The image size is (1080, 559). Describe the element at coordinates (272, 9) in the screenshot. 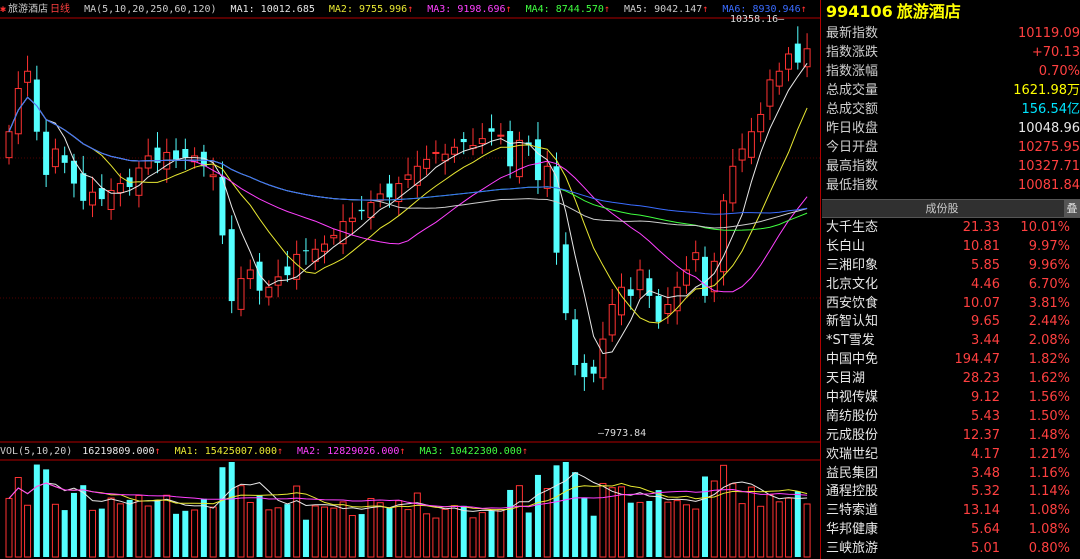

I see `ma1-readout: MA1: 10012.685` at that location.